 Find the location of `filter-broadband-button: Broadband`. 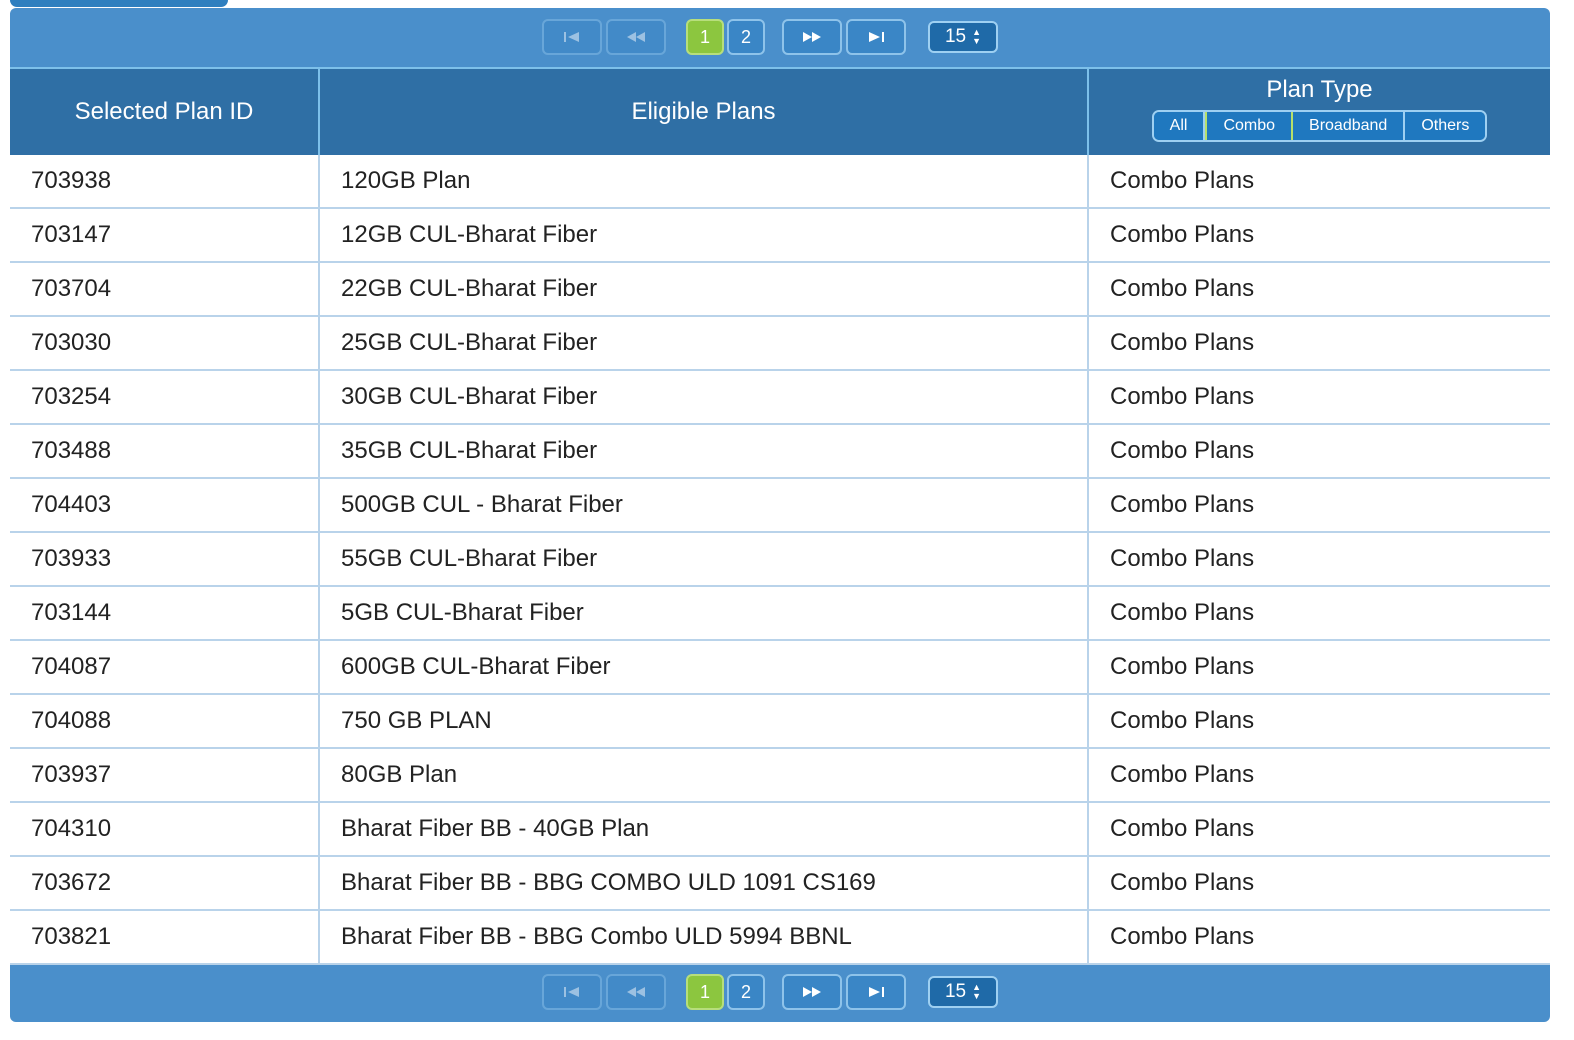

filter-broadband-button: Broadband is located at coordinates (1349, 126).